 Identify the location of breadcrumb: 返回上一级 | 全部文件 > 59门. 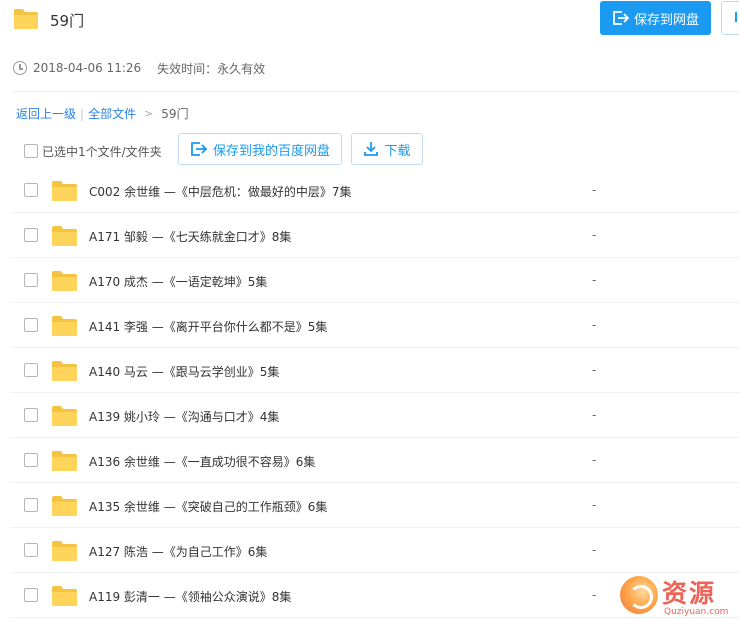
(102, 113).